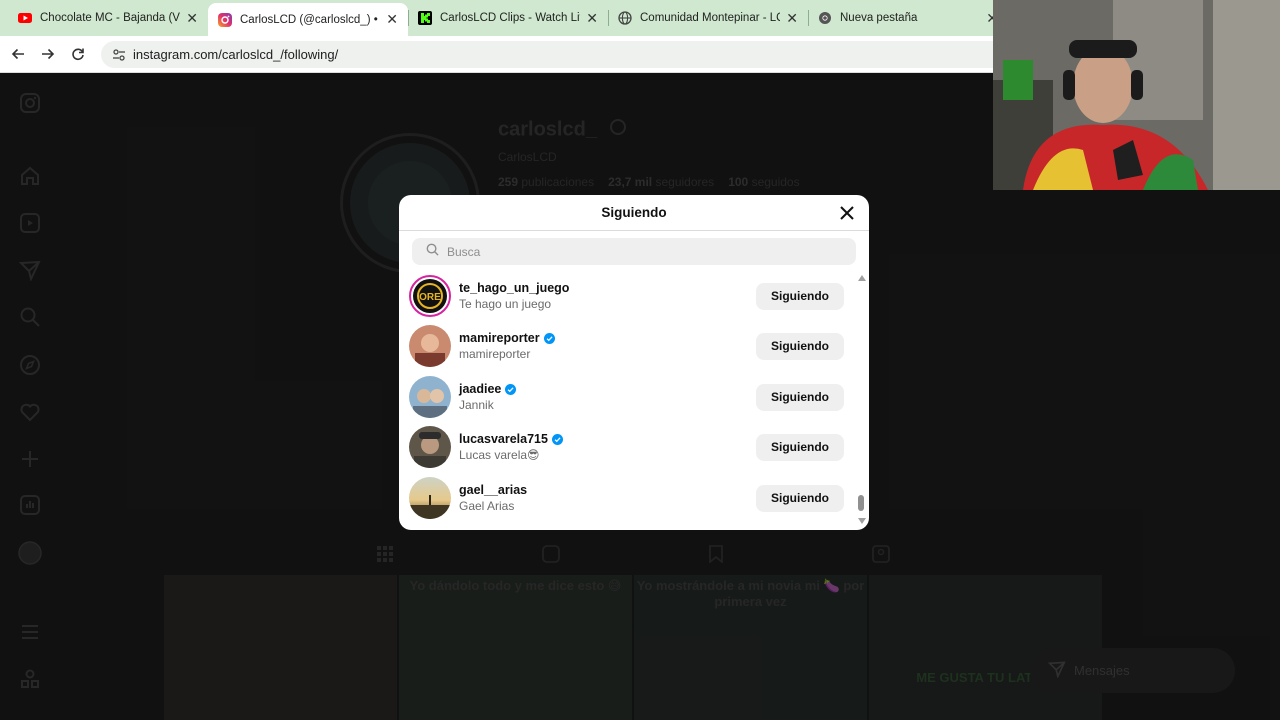 The height and width of the screenshot is (720, 1280). What do you see at coordinates (505, 304) in the screenshot?
I see `full-name: Te hago un juego` at bounding box center [505, 304].